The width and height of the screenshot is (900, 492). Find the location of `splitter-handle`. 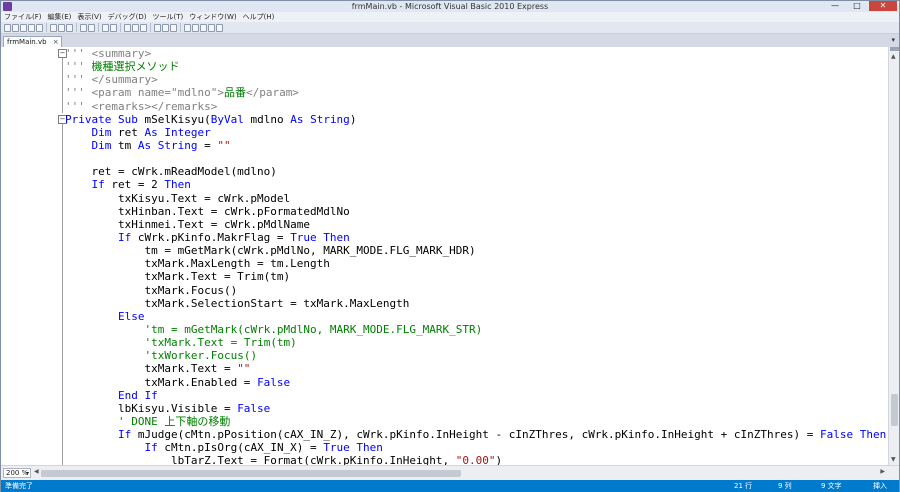

splitter-handle is located at coordinates (894, 49).